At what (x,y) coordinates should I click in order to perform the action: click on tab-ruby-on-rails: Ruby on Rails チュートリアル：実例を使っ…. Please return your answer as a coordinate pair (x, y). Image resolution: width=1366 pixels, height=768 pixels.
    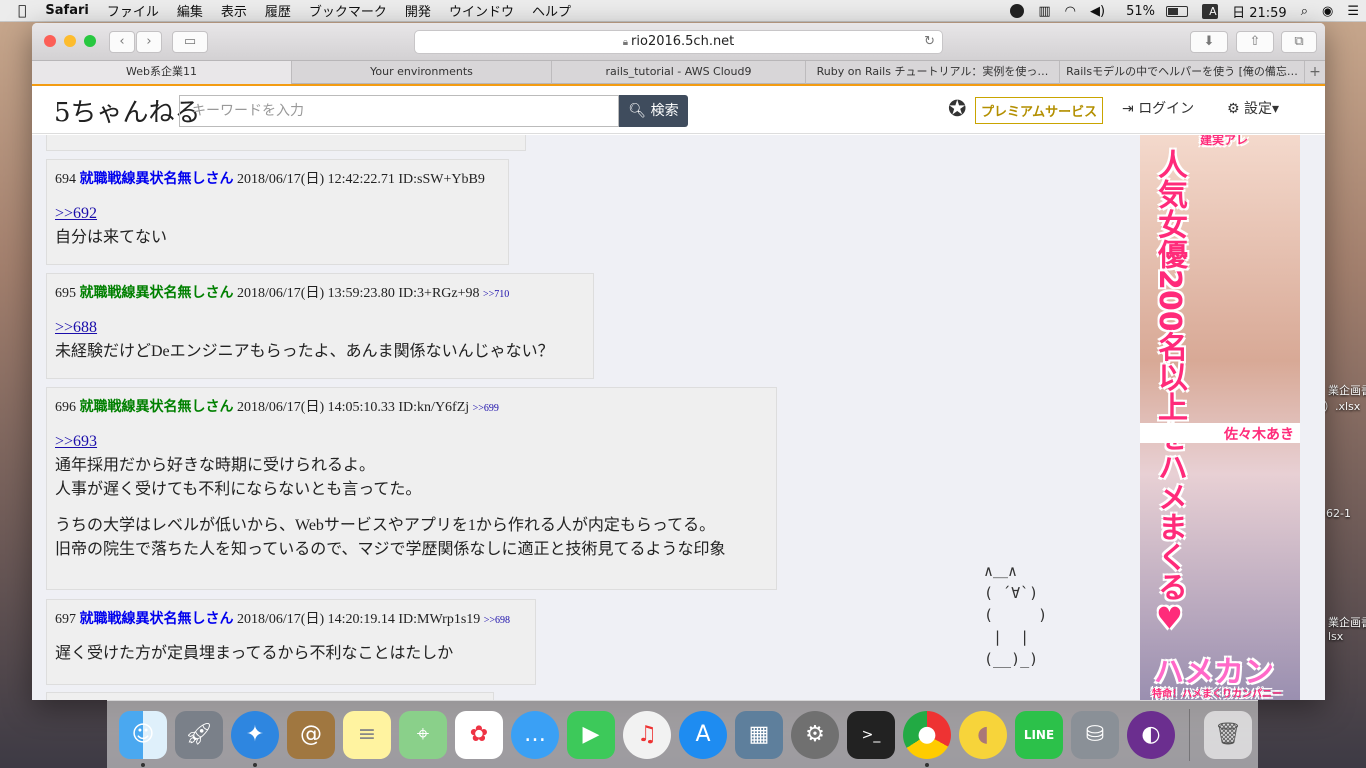
    Looking at the image, I should click on (933, 72).